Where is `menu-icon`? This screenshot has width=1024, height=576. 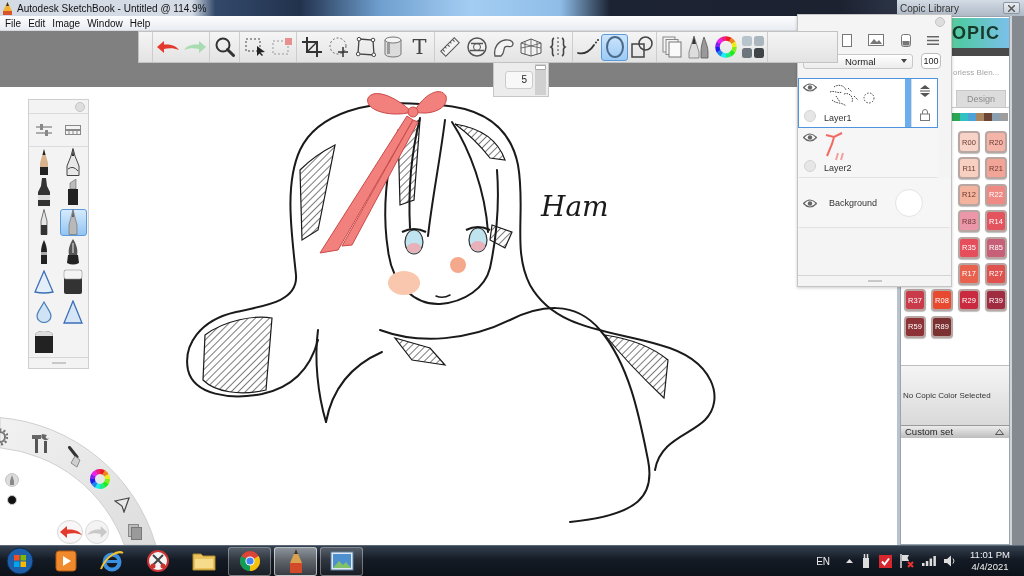 menu-icon is located at coordinates (933, 40).